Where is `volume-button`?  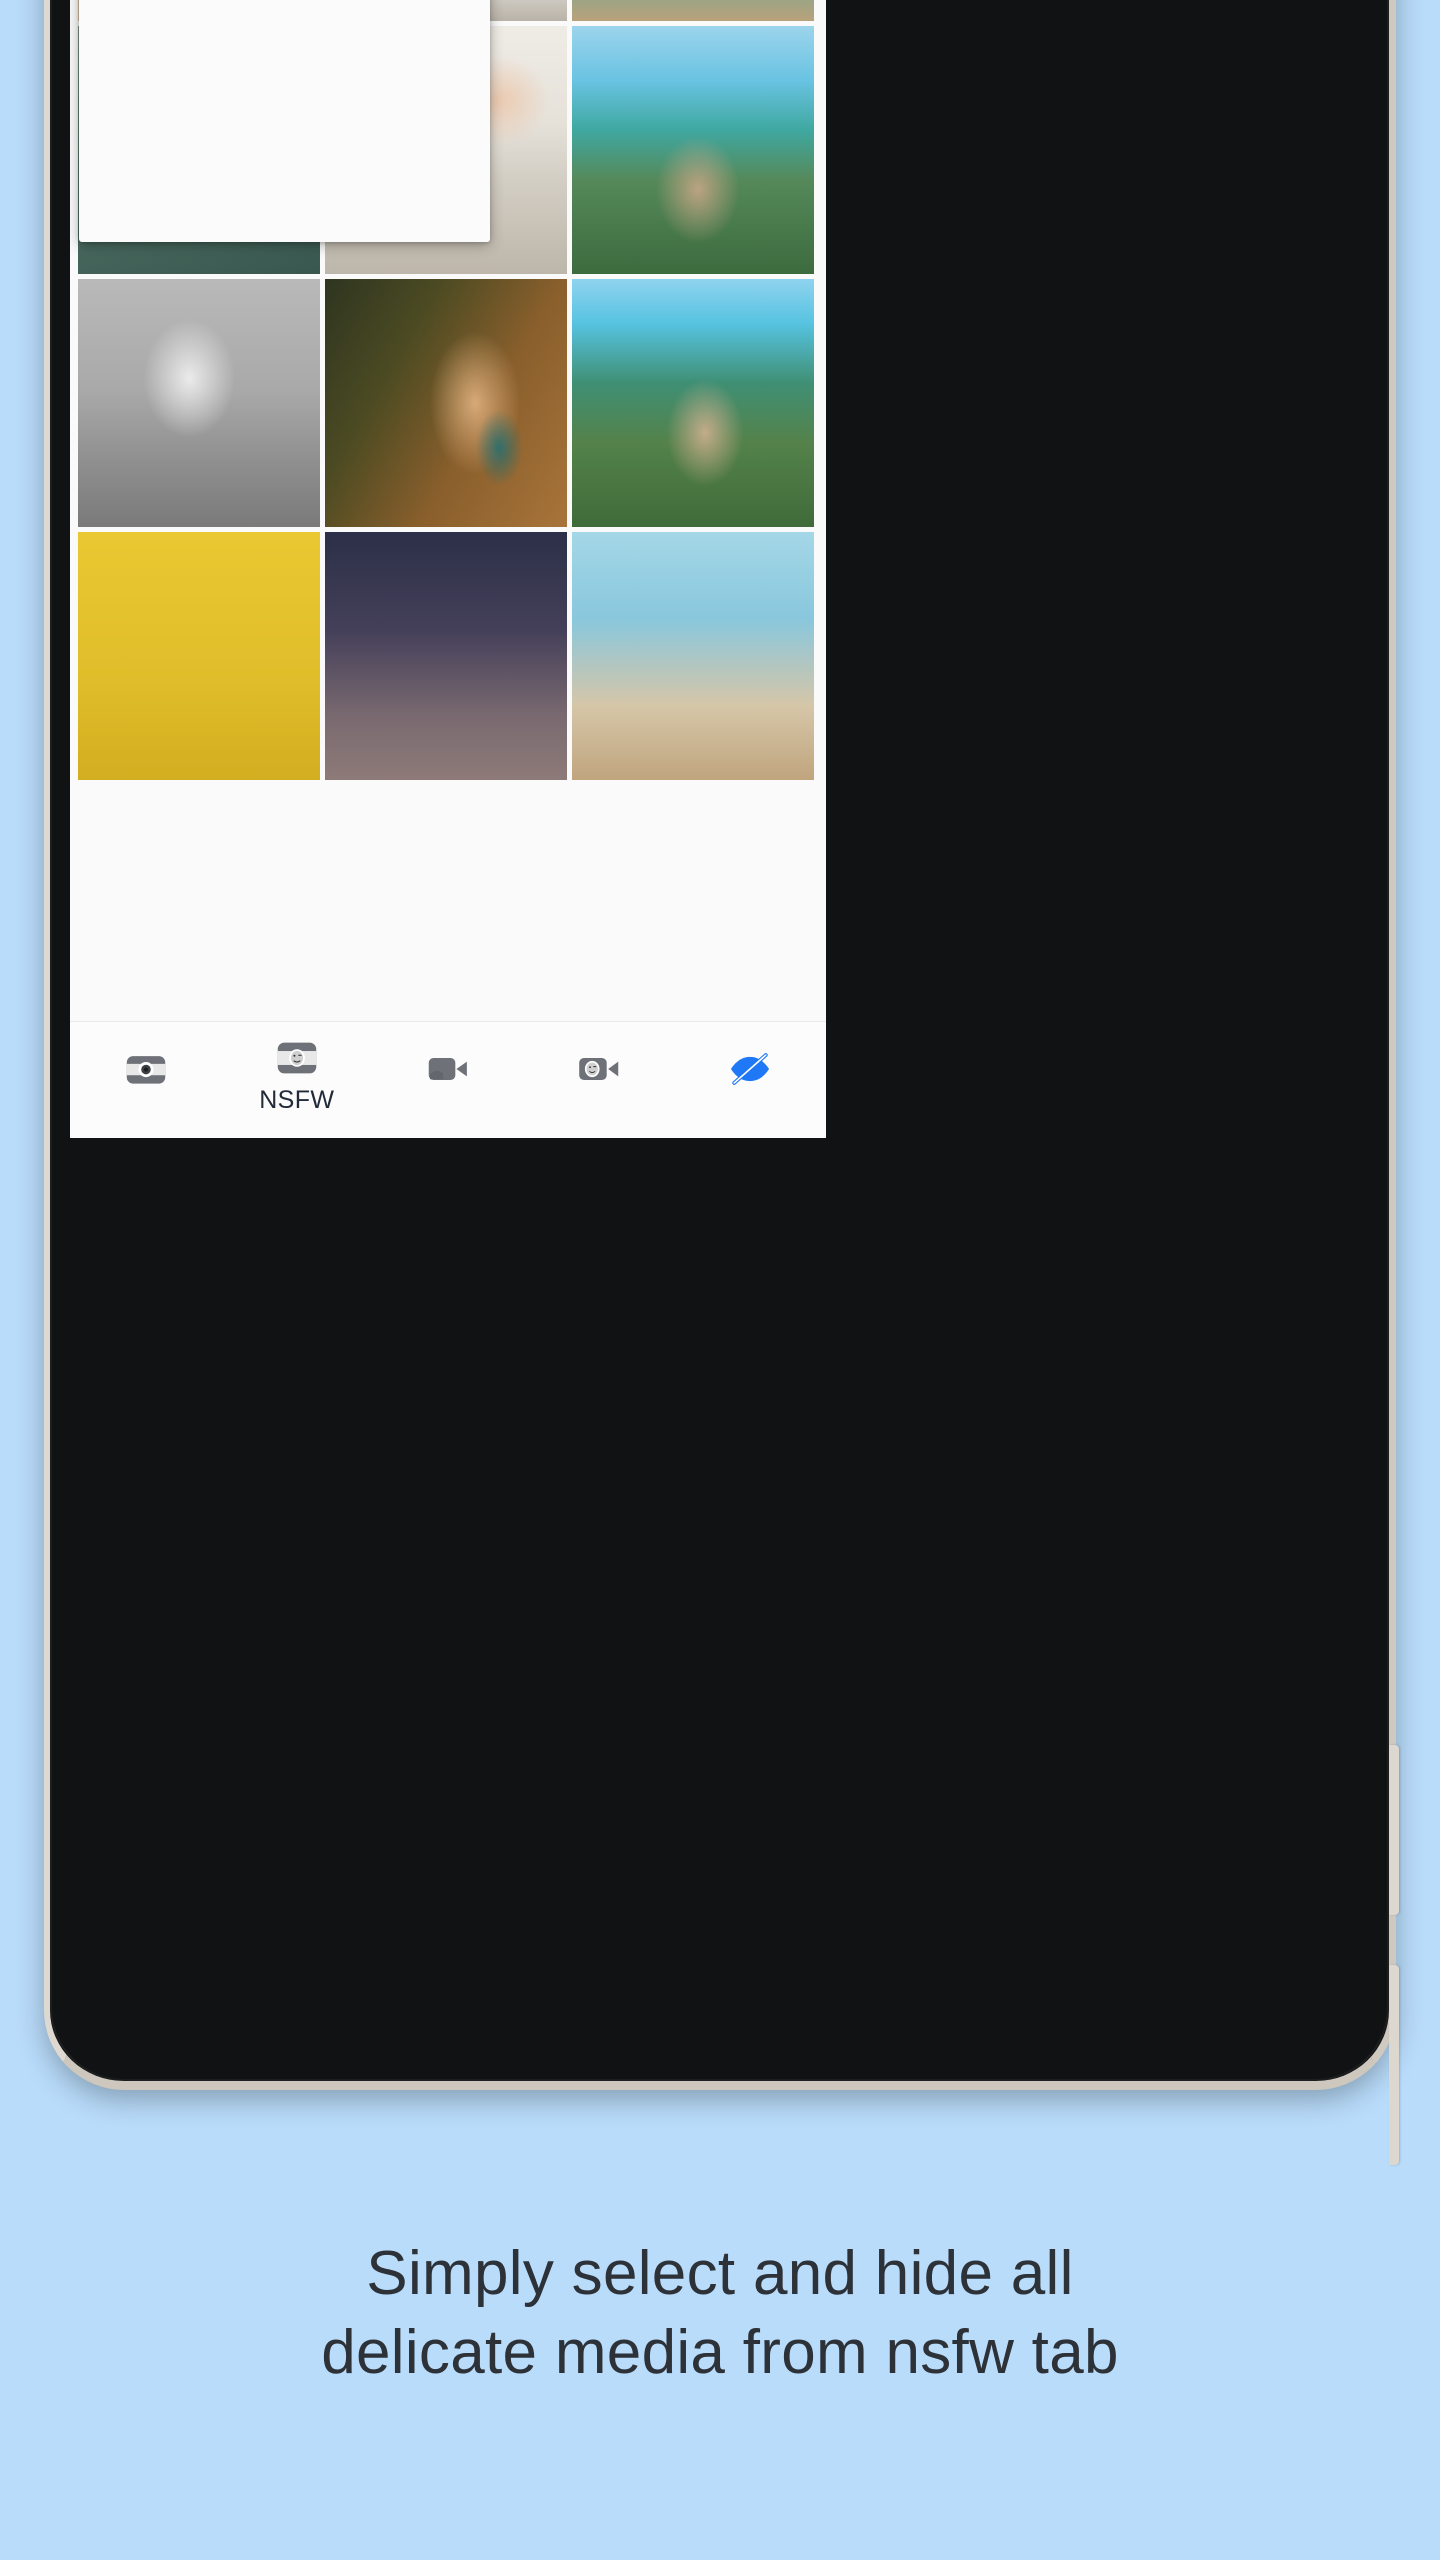
volume-button is located at coordinates (1394, 2065).